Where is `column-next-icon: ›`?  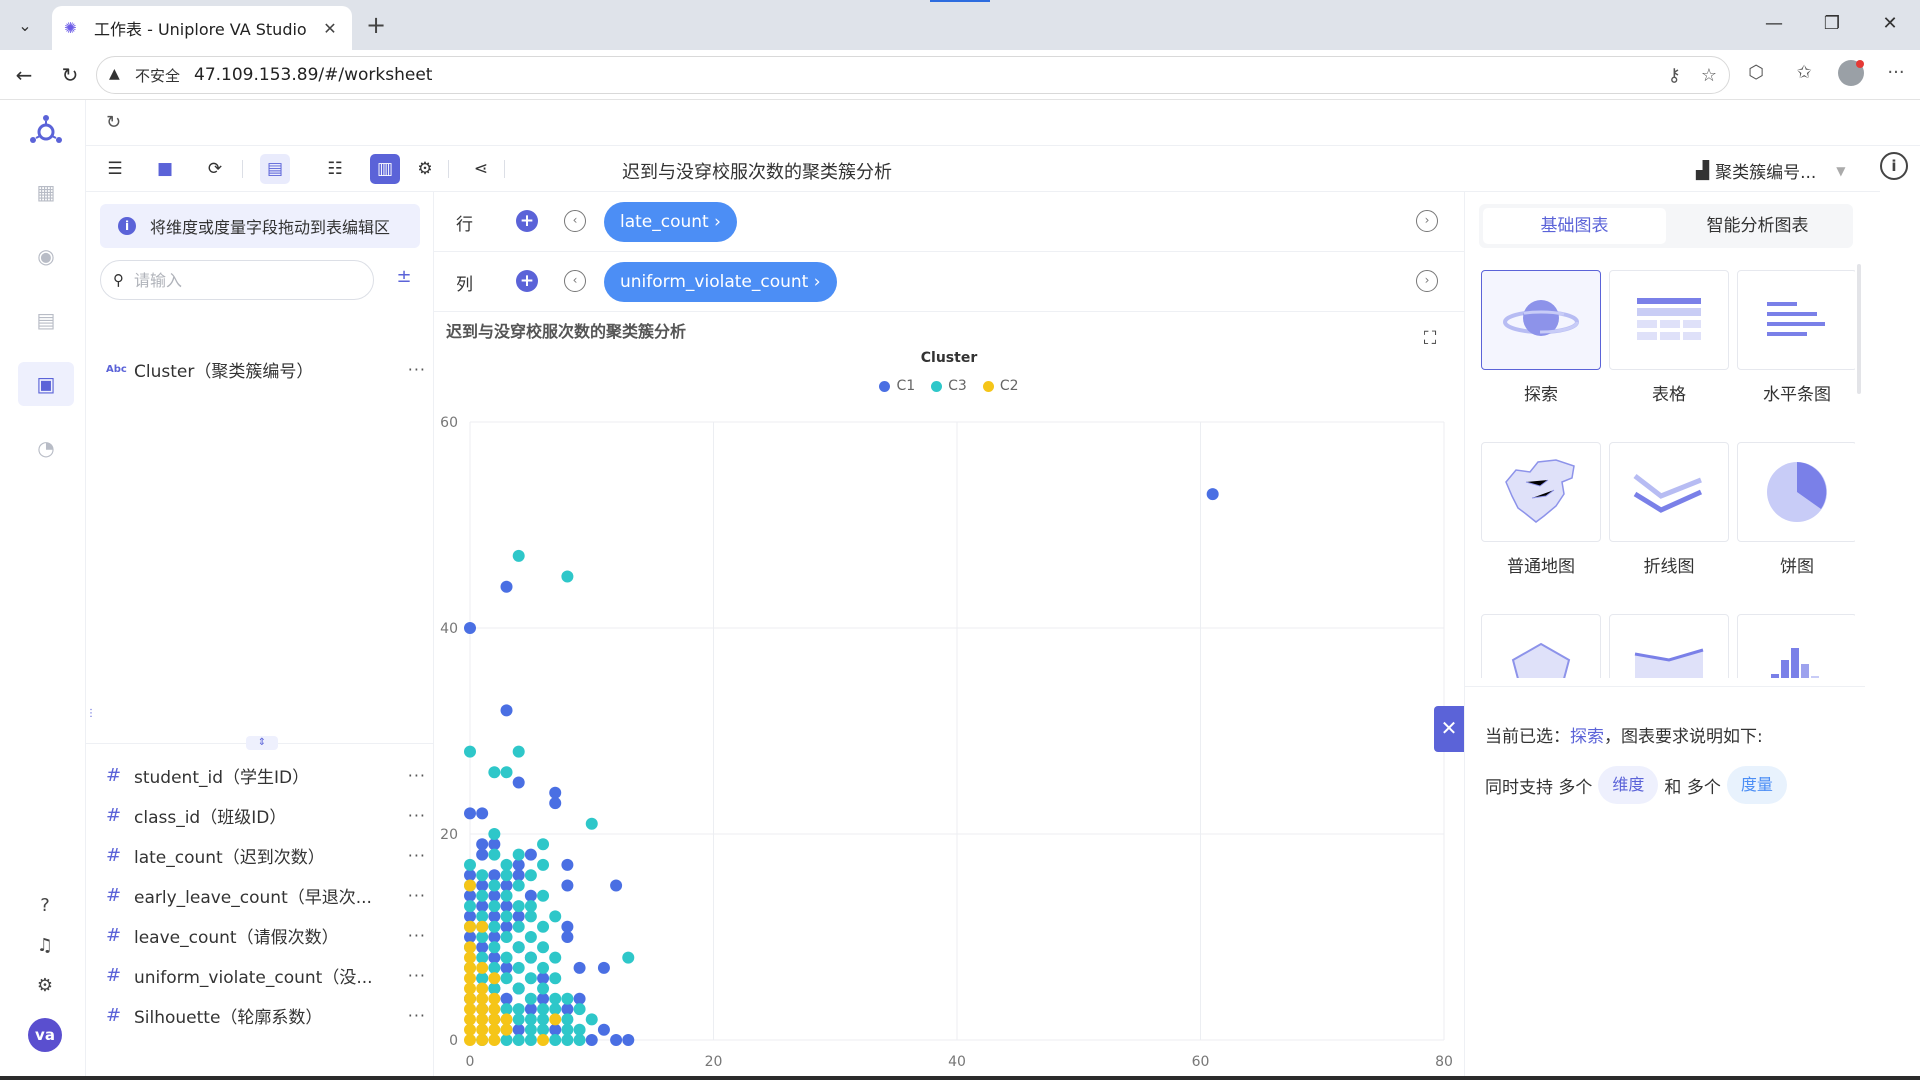 column-next-icon: › is located at coordinates (1427, 281).